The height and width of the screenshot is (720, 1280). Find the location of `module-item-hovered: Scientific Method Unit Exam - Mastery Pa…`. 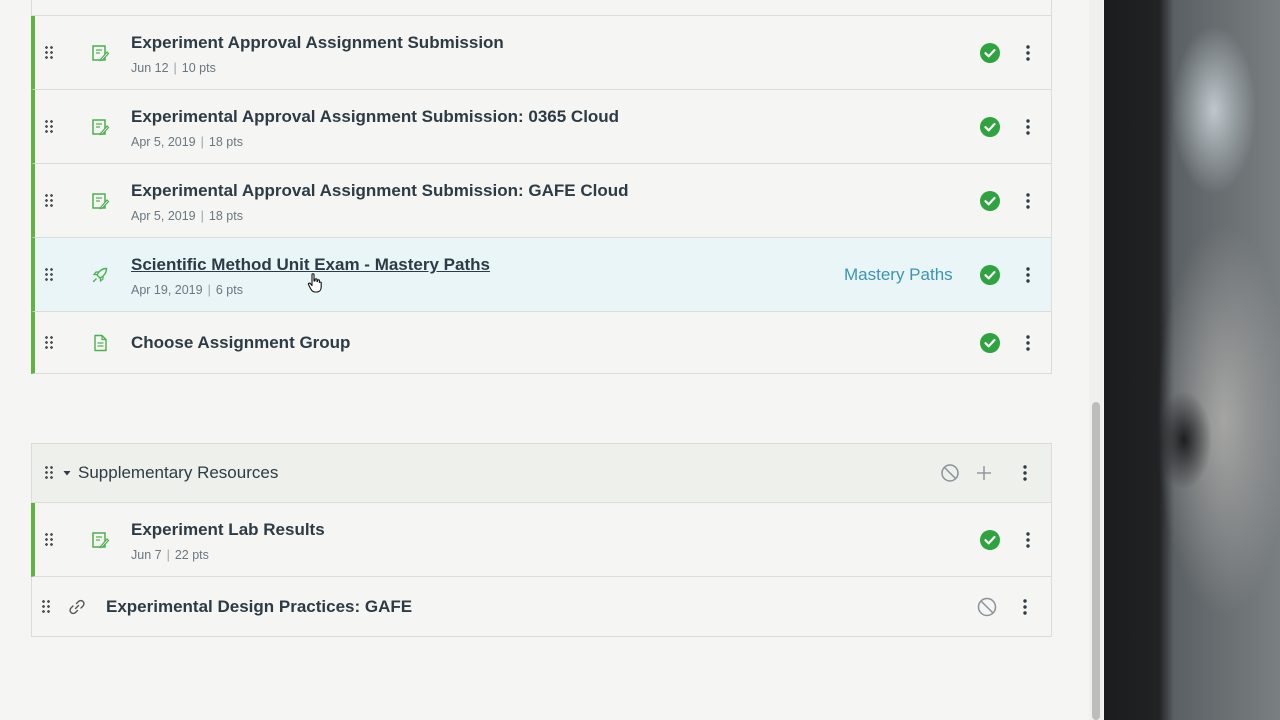

module-item-hovered: Scientific Method Unit Exam - Mastery Pa… is located at coordinates (541, 275).